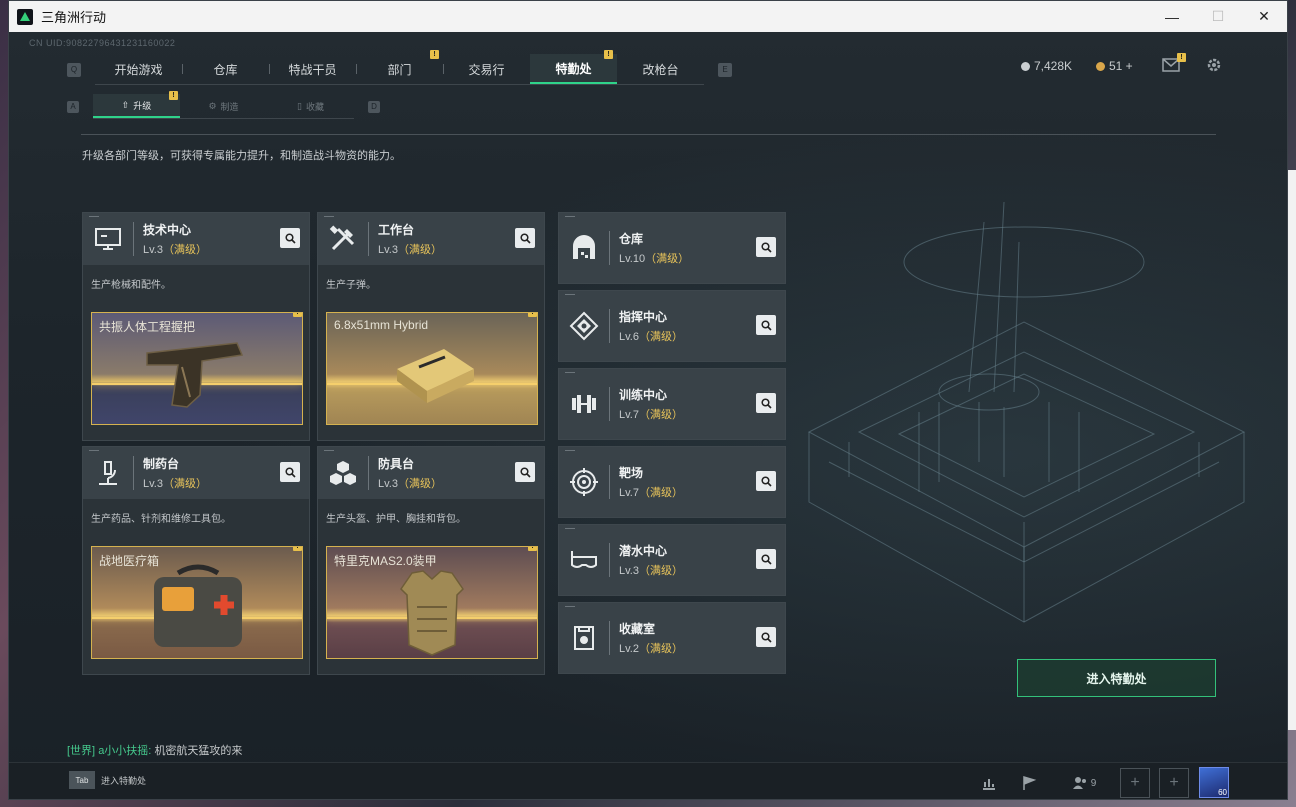 Image resolution: width=1296 pixels, height=807 pixels. What do you see at coordinates (81, 751) in the screenshot?
I see `chat-channel: [世界]` at bounding box center [81, 751].